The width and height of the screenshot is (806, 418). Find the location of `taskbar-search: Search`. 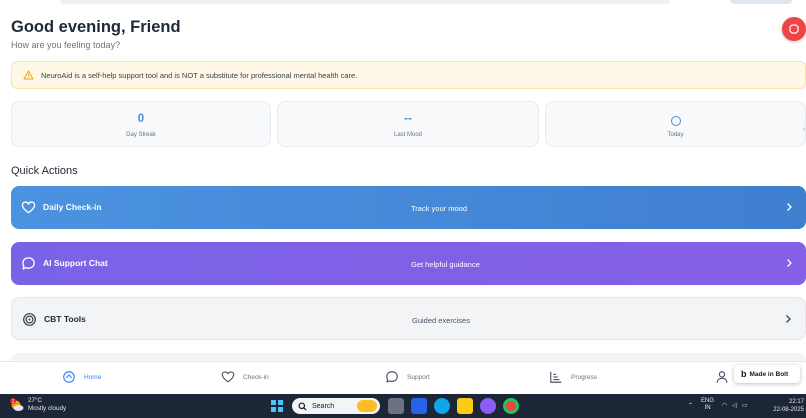

taskbar-search: Search is located at coordinates (336, 406).